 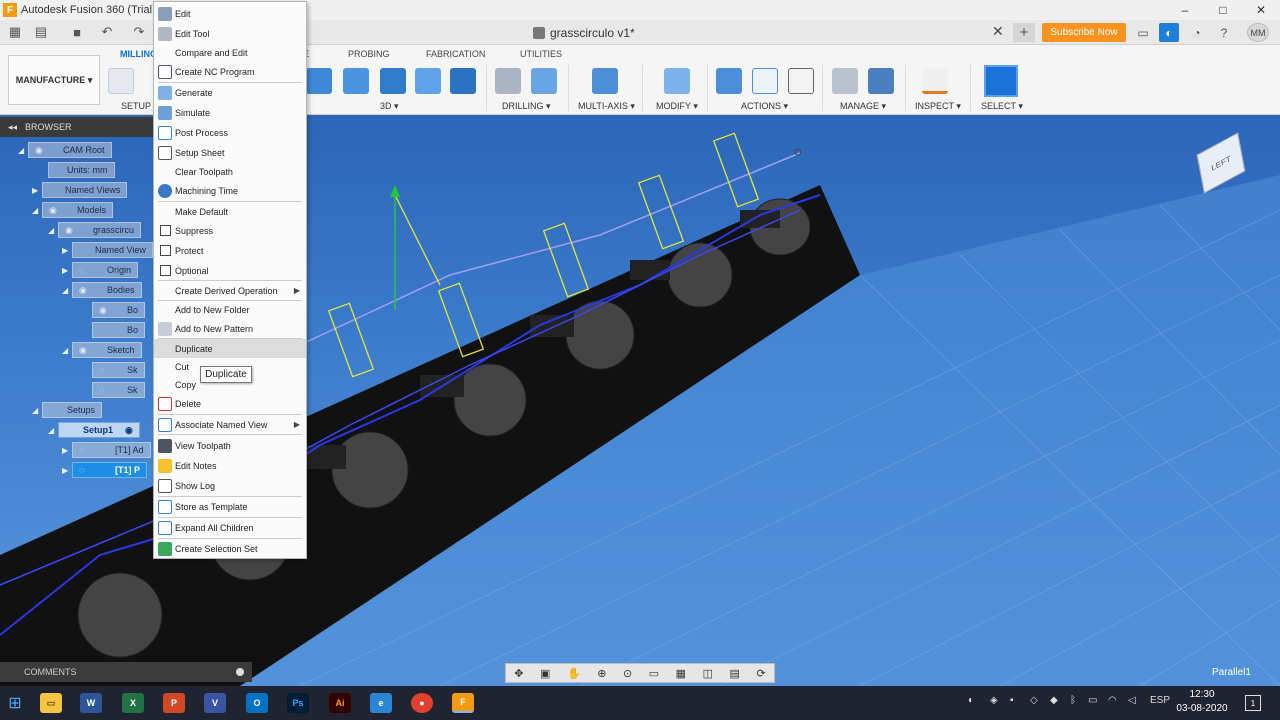 I want to click on photoshop-icon: Ps, so click(x=298, y=703).